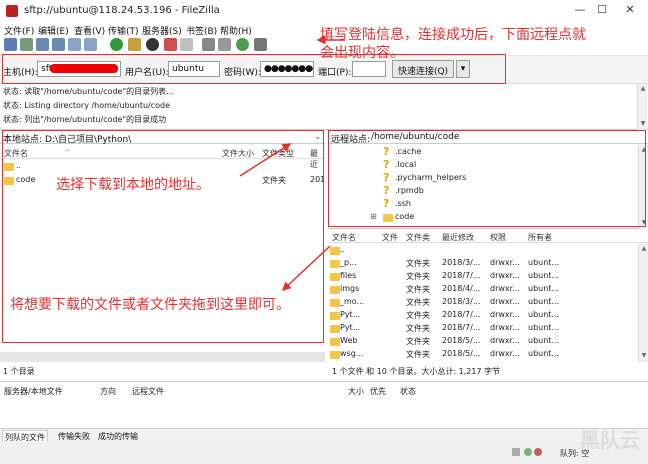 This screenshot has height=464, width=648. I want to click on annotation-arrows, so click(292, 163).